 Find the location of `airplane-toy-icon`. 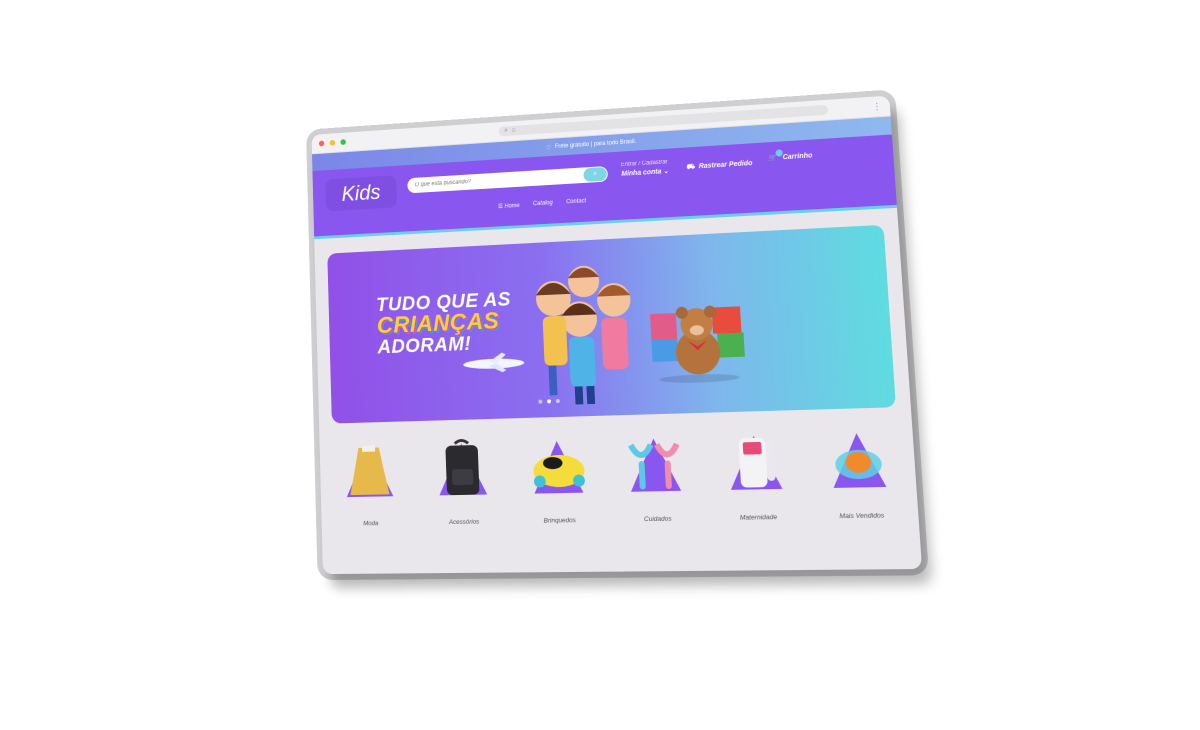

airplane-toy-icon is located at coordinates (494, 362).